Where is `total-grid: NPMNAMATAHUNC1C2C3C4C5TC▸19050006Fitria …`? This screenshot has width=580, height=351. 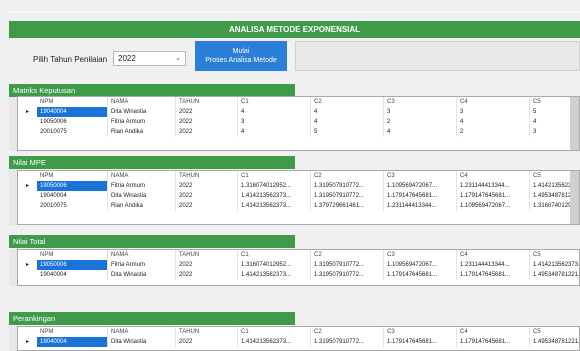 total-grid: NPMNAMATAHUNC1C2C3C4C5TC▸19050006Fitria … is located at coordinates (298, 267).